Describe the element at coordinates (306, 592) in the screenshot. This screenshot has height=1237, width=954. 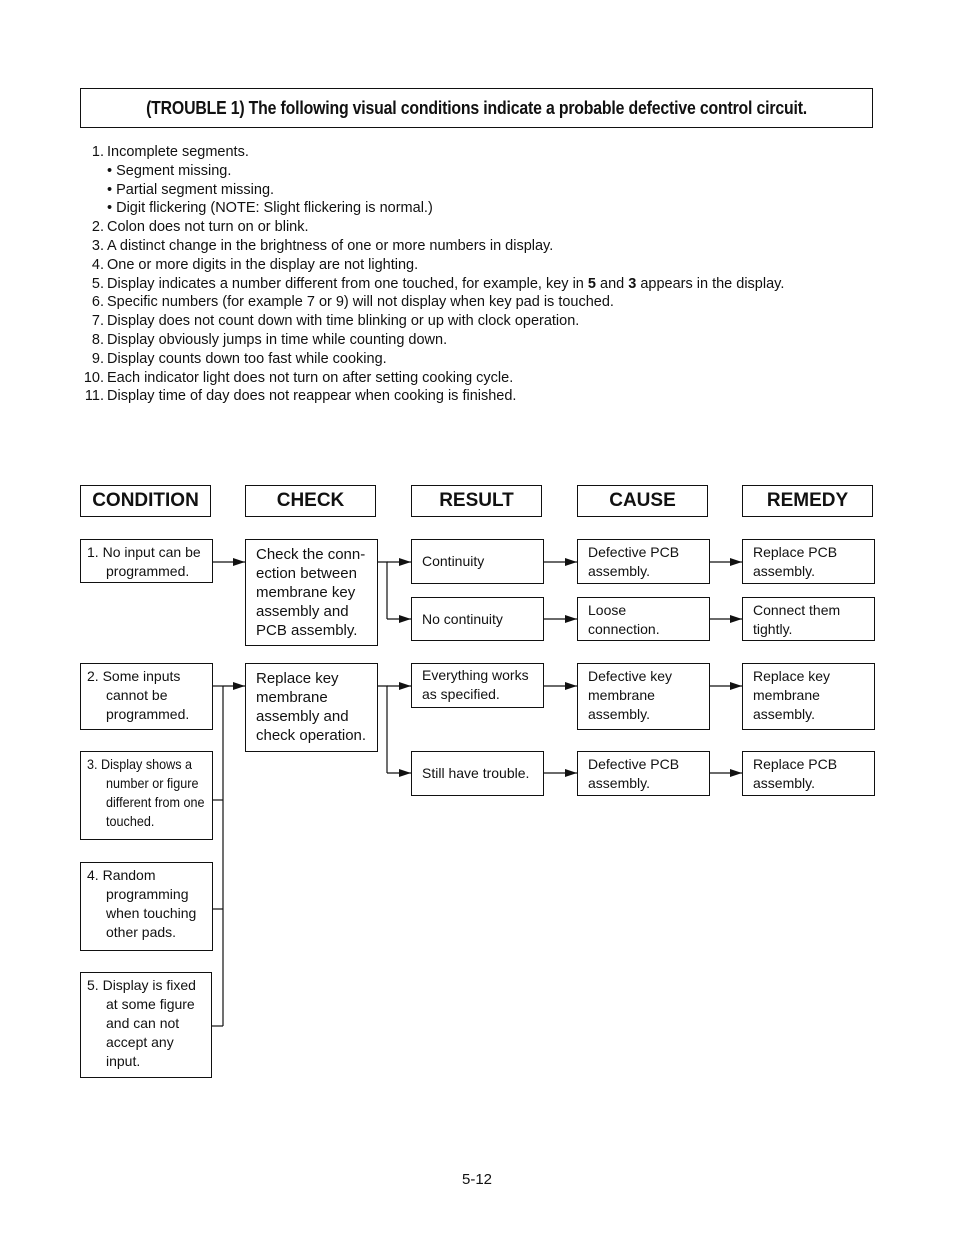
I see `check-line: membrane key` at that location.